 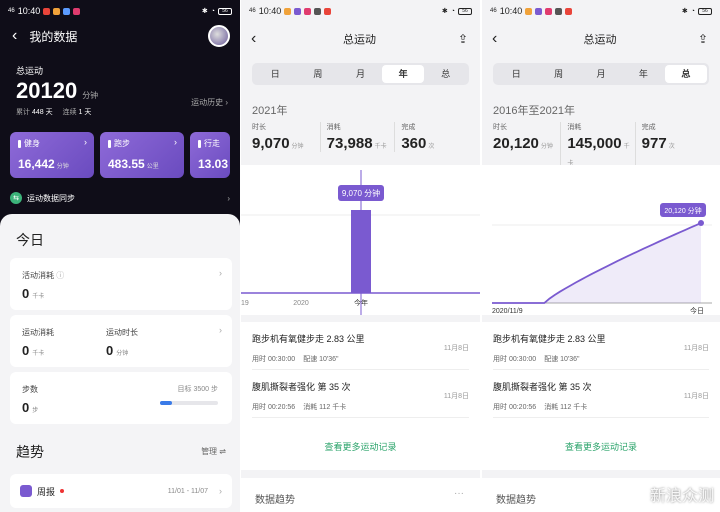 What do you see at coordinates (600, 40) in the screenshot?
I see `page-title: 总运动` at bounding box center [600, 40].